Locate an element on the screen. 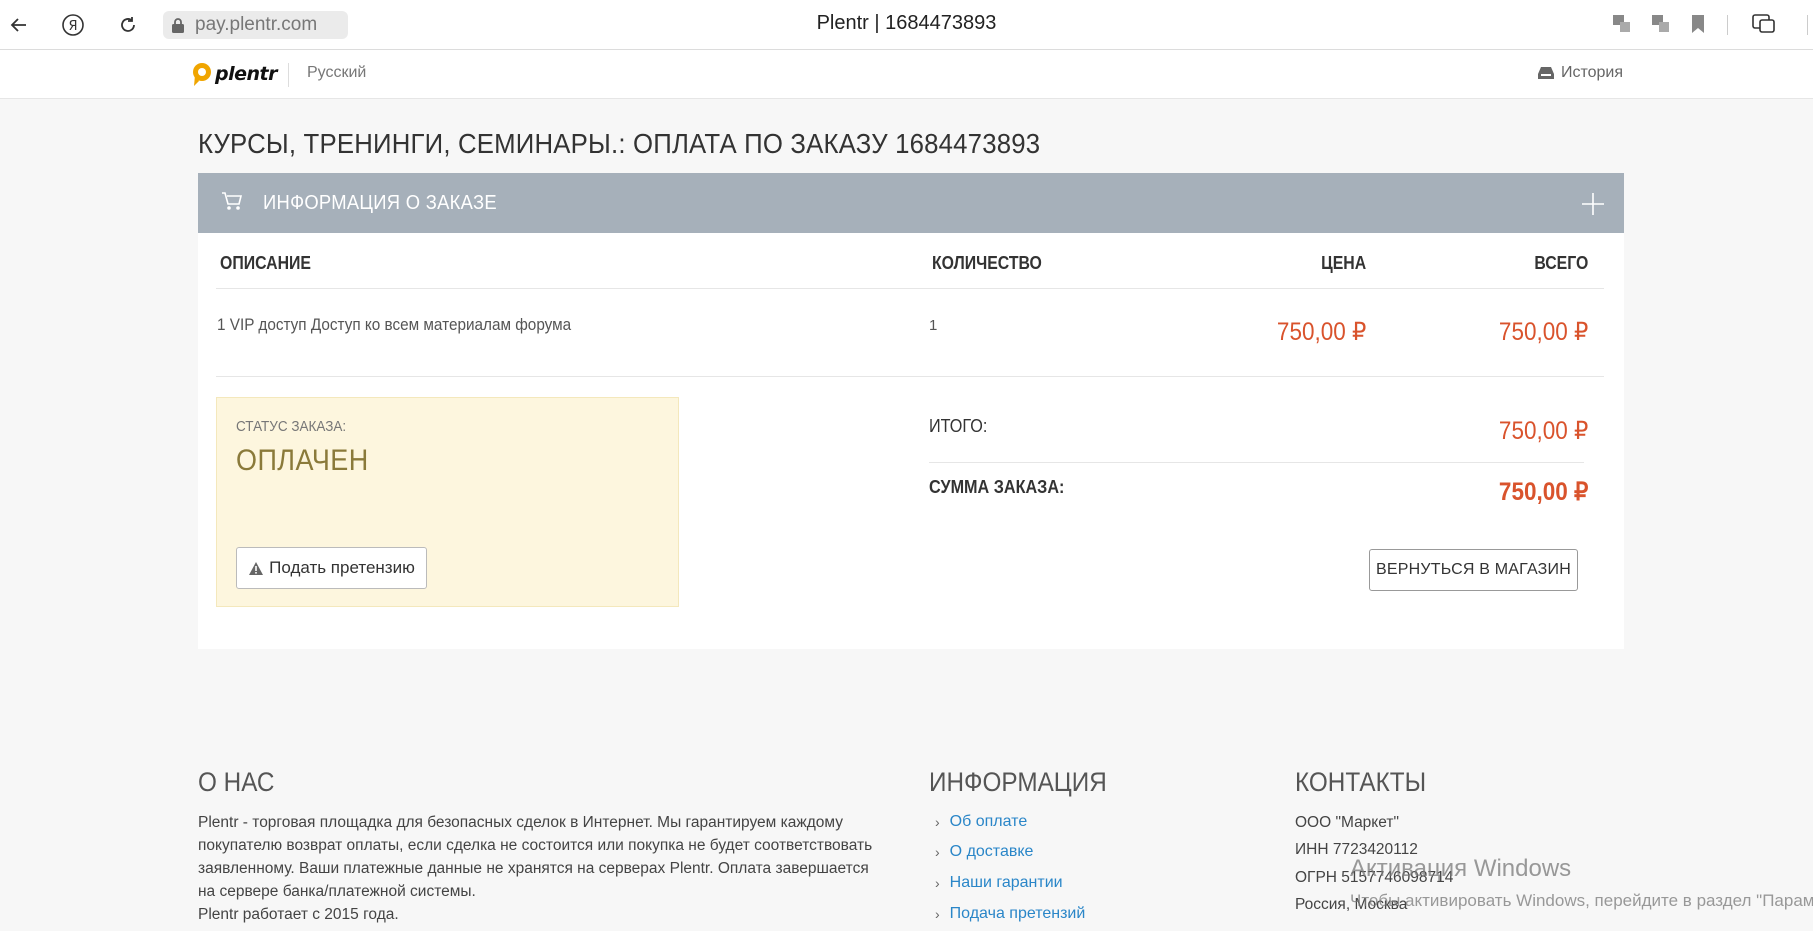 This screenshot has height=931, width=1813. chat-icon is located at coordinates (1763, 23).